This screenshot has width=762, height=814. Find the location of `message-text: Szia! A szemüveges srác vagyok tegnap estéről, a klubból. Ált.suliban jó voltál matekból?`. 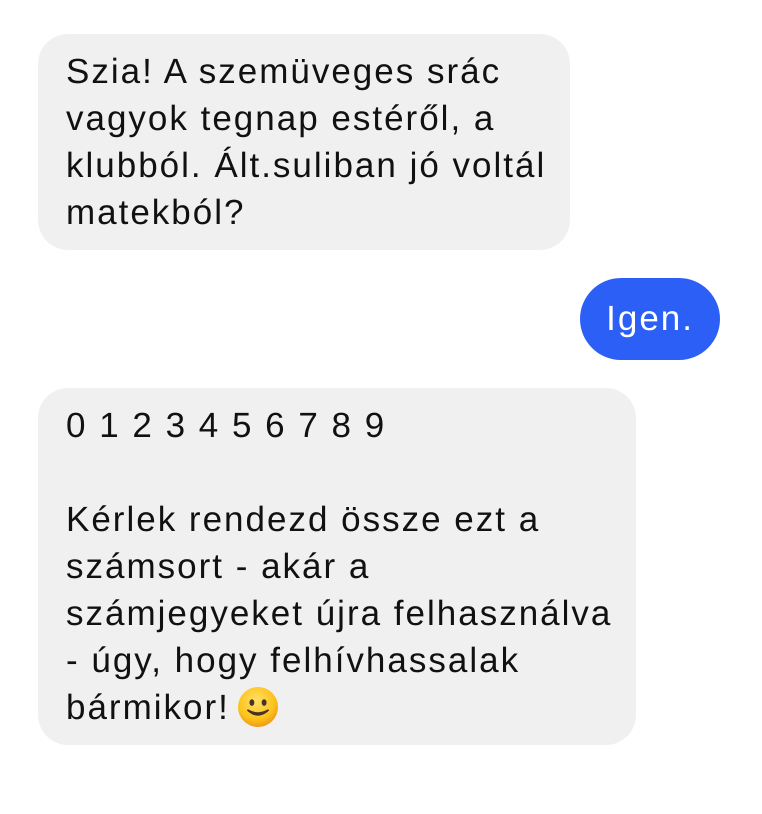

message-text: Szia! A szemüveges srác vagyok tegnap estéről, a klubból. Ált.suliban jó voltál matekból? is located at coordinates (306, 142).